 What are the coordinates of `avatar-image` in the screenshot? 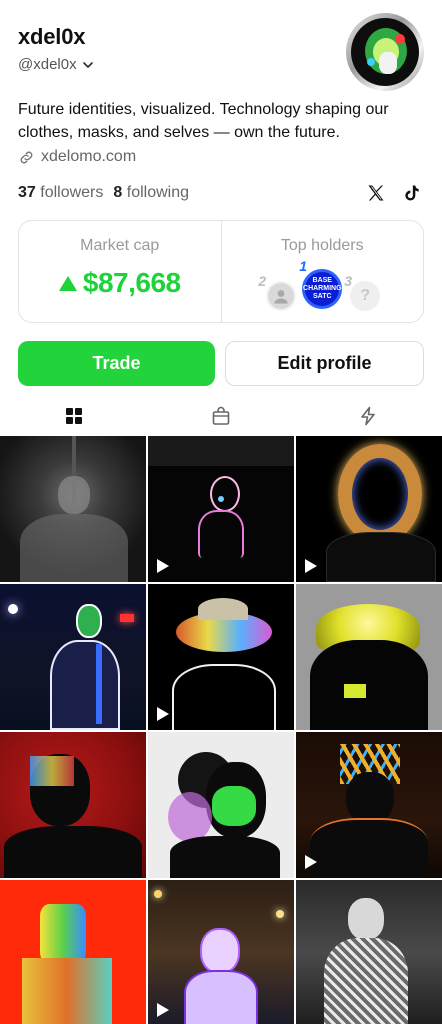 It's located at (385, 52).